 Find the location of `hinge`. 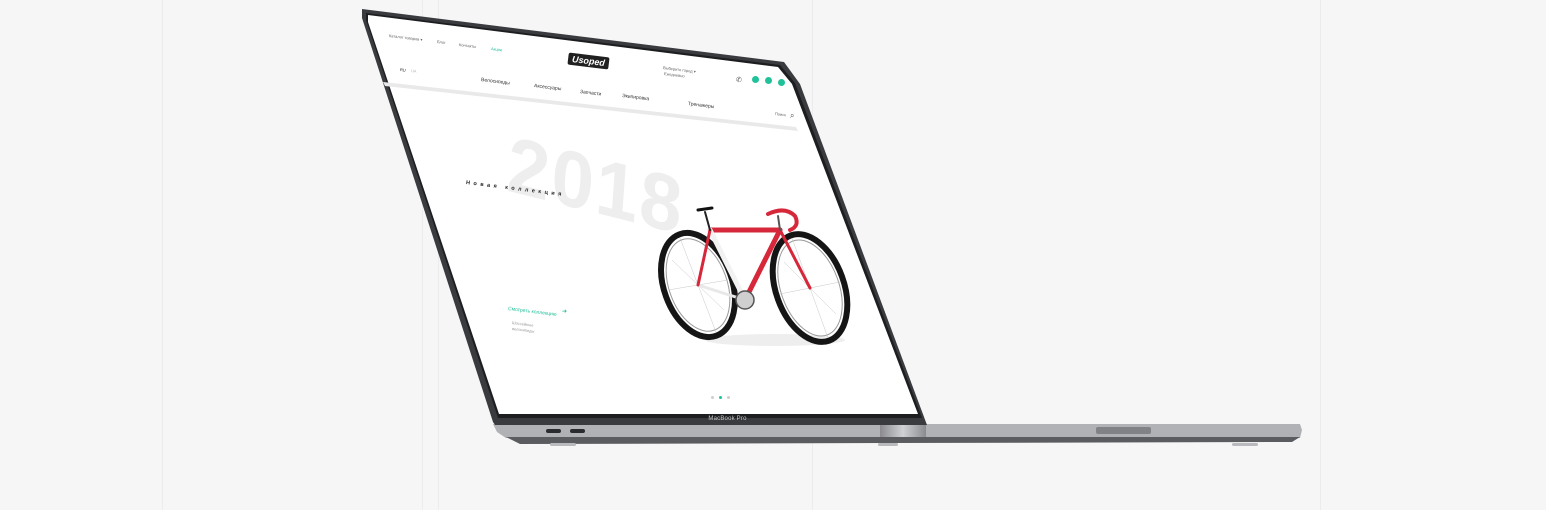

hinge is located at coordinates (903, 431).